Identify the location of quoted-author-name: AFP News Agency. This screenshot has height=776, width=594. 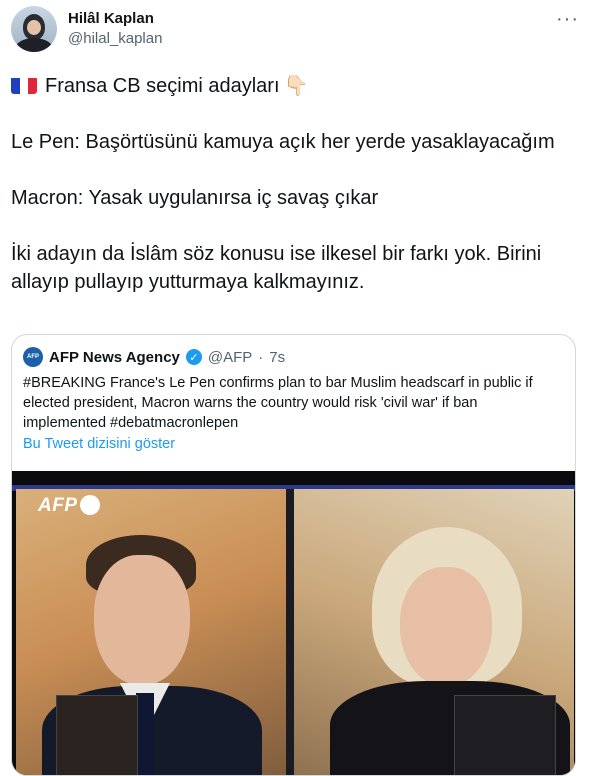
(114, 357).